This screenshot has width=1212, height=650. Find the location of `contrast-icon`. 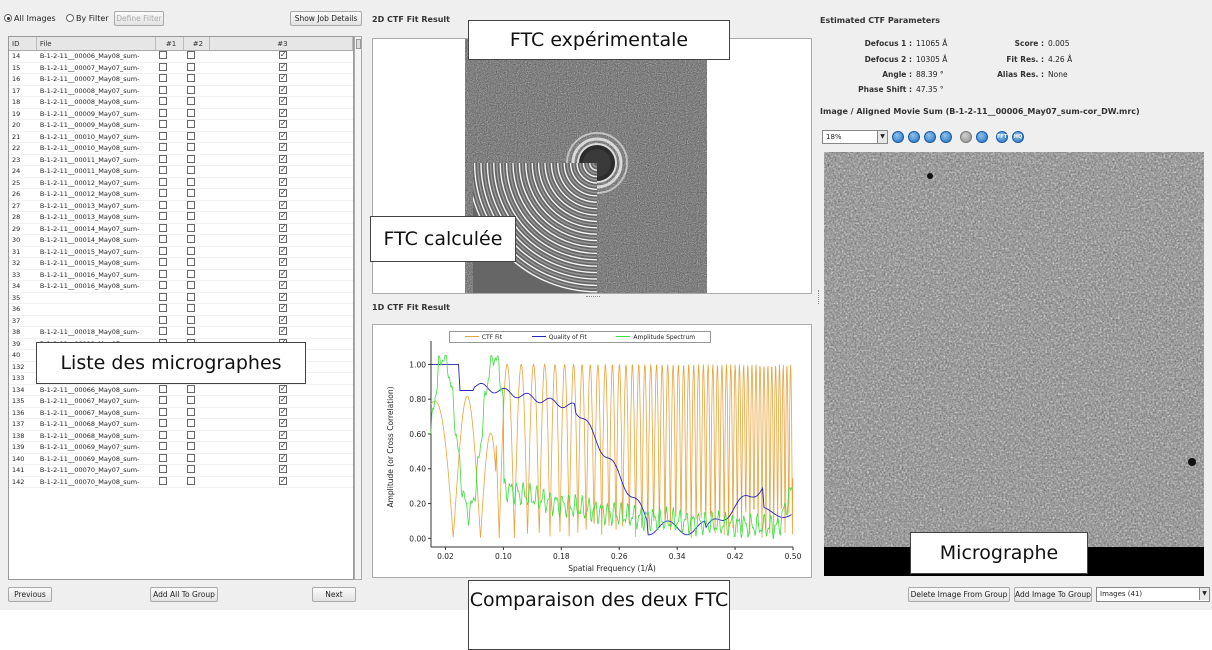

contrast-icon is located at coordinates (914, 137).